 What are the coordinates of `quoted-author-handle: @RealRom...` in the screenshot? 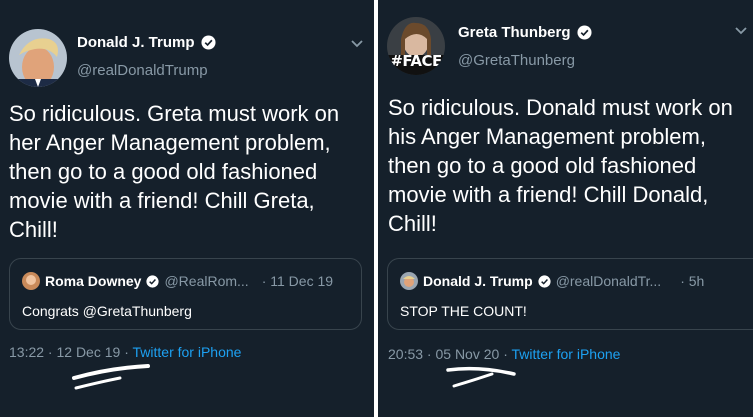 It's located at (206, 281).